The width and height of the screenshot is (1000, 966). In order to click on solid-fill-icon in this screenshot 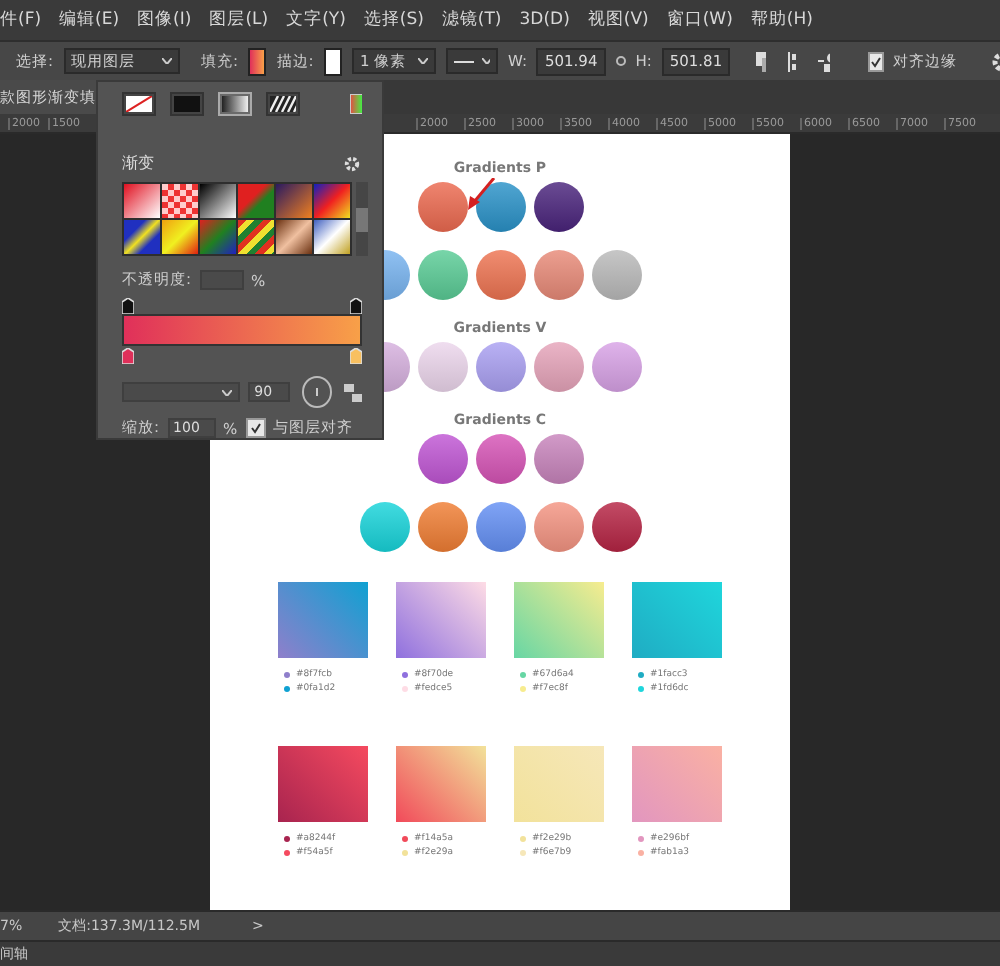, I will do `click(187, 104)`.